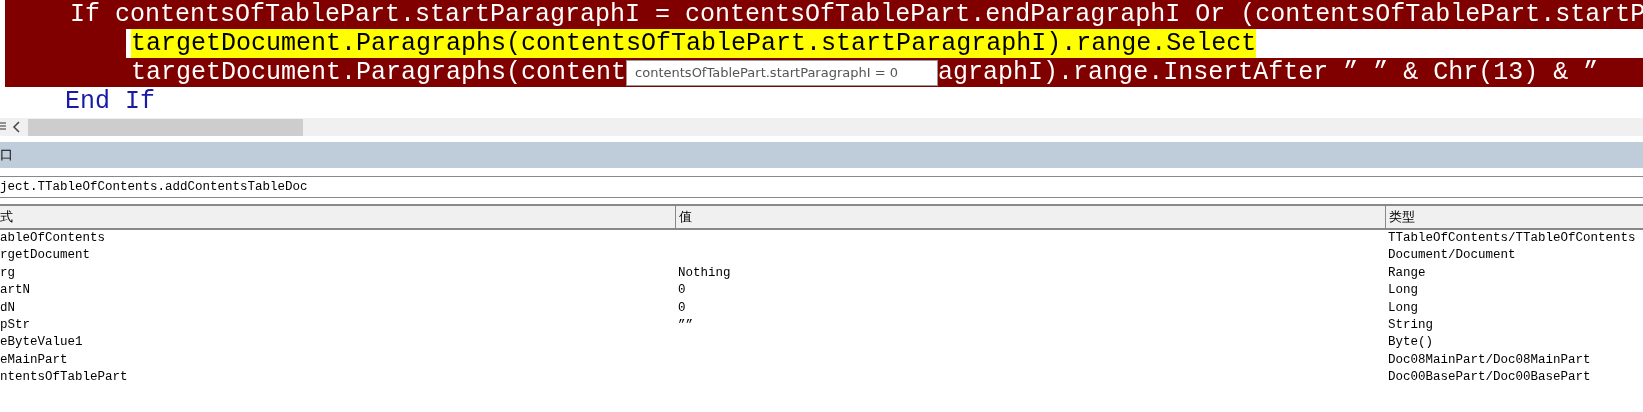 The width and height of the screenshot is (1643, 412). Describe the element at coordinates (64, 378) in the screenshot. I see `table-cell-text: ntentsOfTablePart` at that location.